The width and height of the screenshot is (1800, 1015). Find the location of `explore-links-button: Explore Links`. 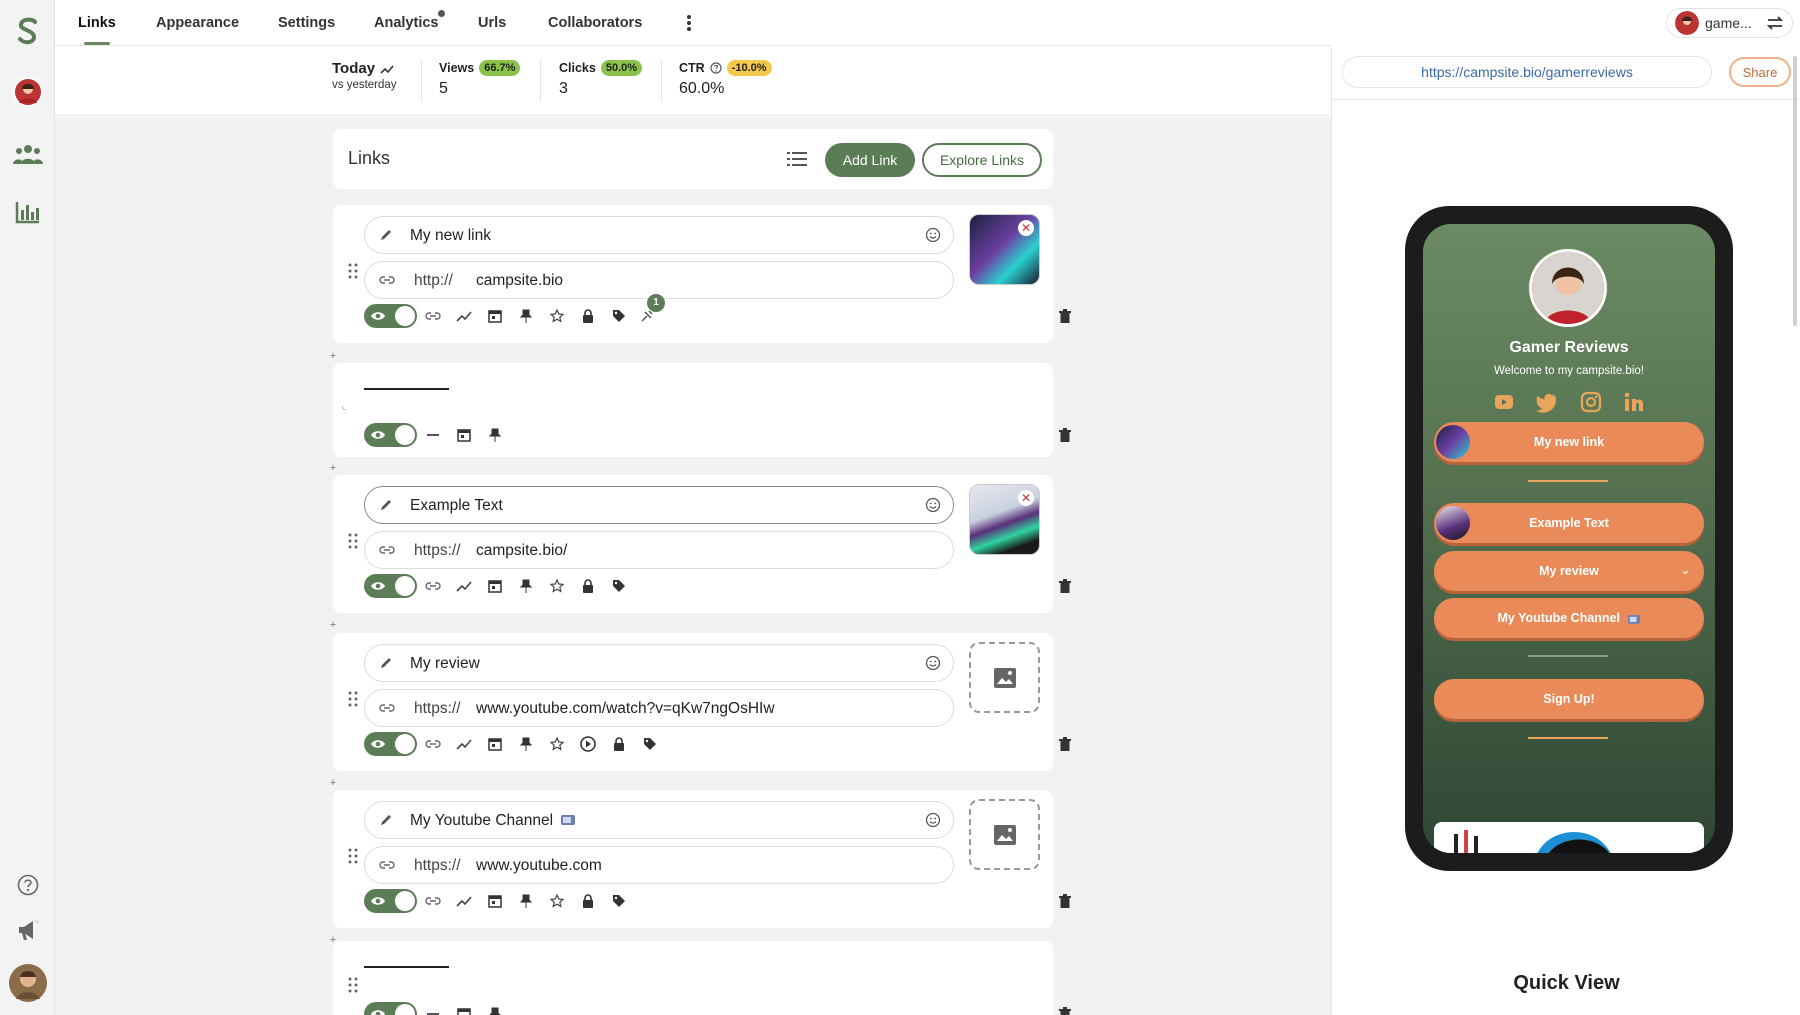

explore-links-button: Explore Links is located at coordinates (982, 160).